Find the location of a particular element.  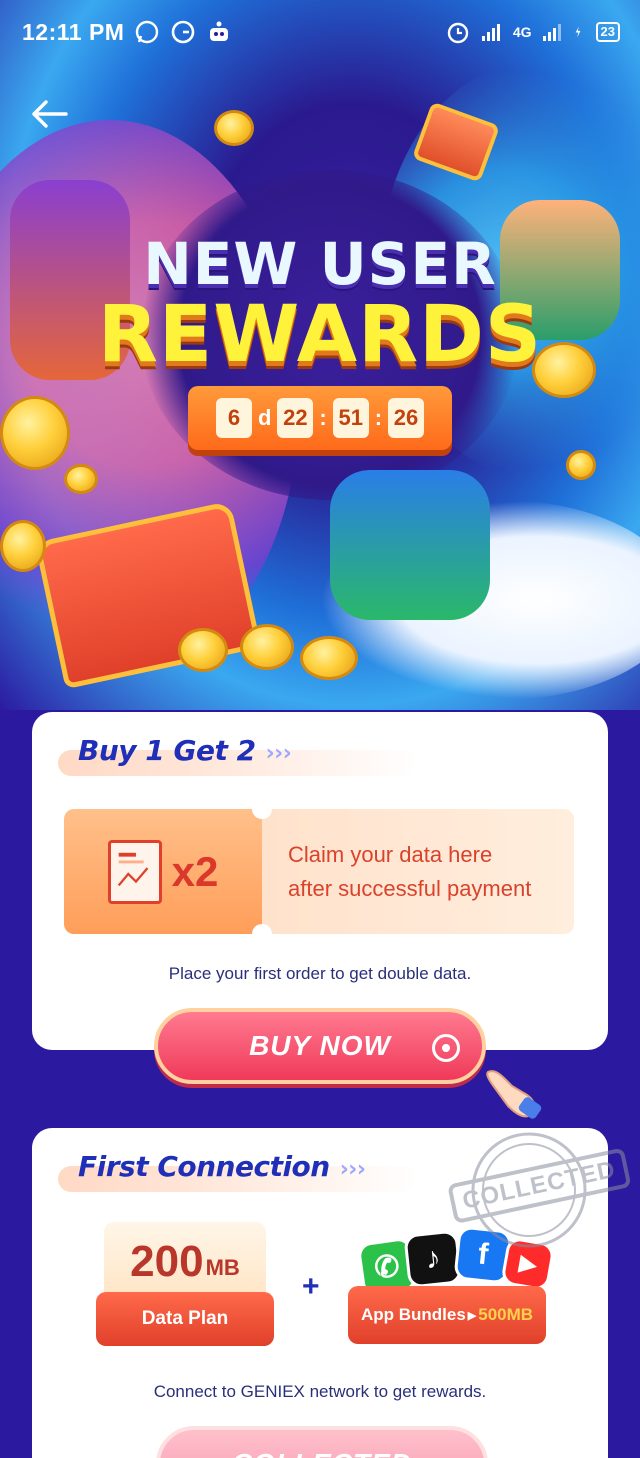

charging-icon is located at coordinates (577, 32).